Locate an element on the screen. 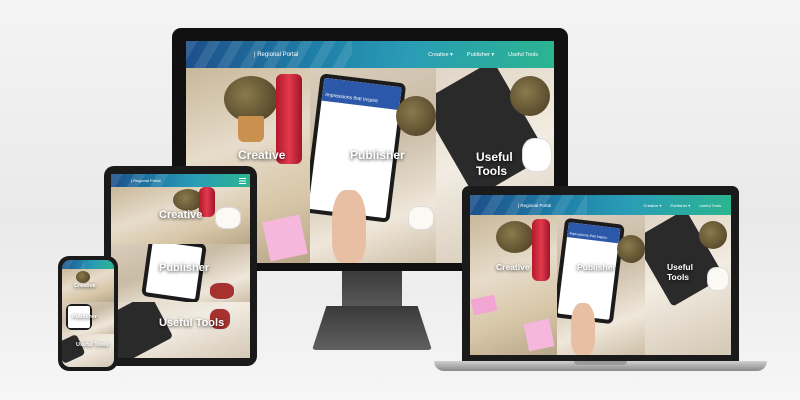  phone-screen: Creative Publisher Useful Tools is located at coordinates (88, 313).